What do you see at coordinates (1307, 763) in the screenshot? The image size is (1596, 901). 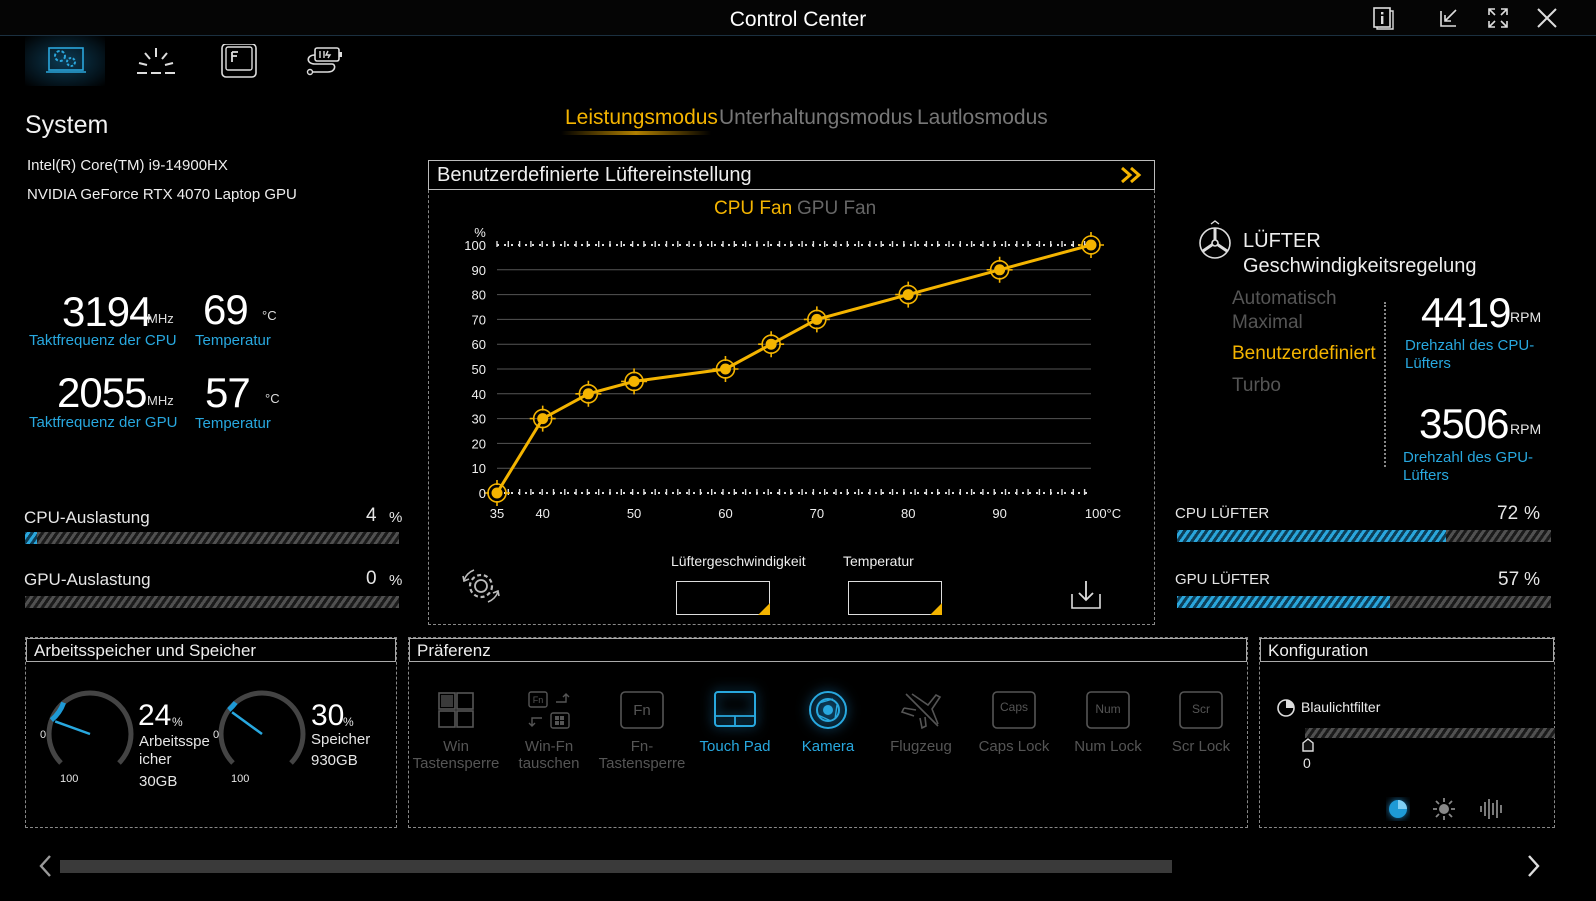 I see `bluelight-slider-value: 0` at bounding box center [1307, 763].